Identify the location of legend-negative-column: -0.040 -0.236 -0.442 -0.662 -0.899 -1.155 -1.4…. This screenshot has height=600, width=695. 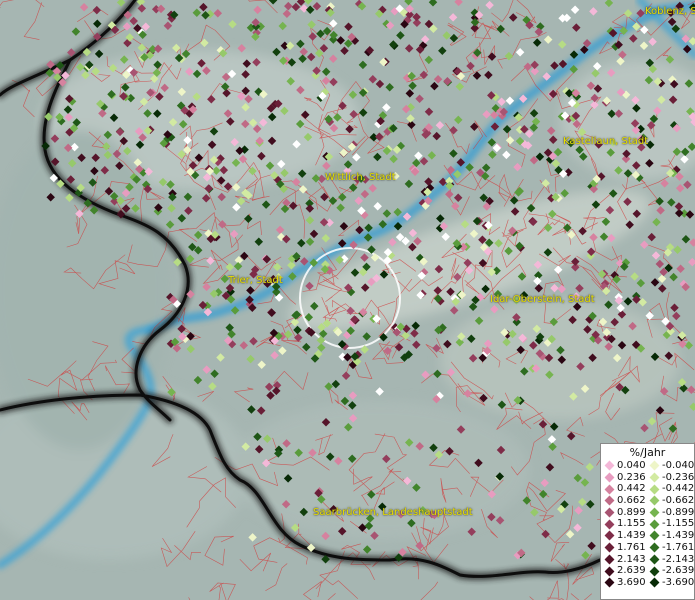
(671, 524).